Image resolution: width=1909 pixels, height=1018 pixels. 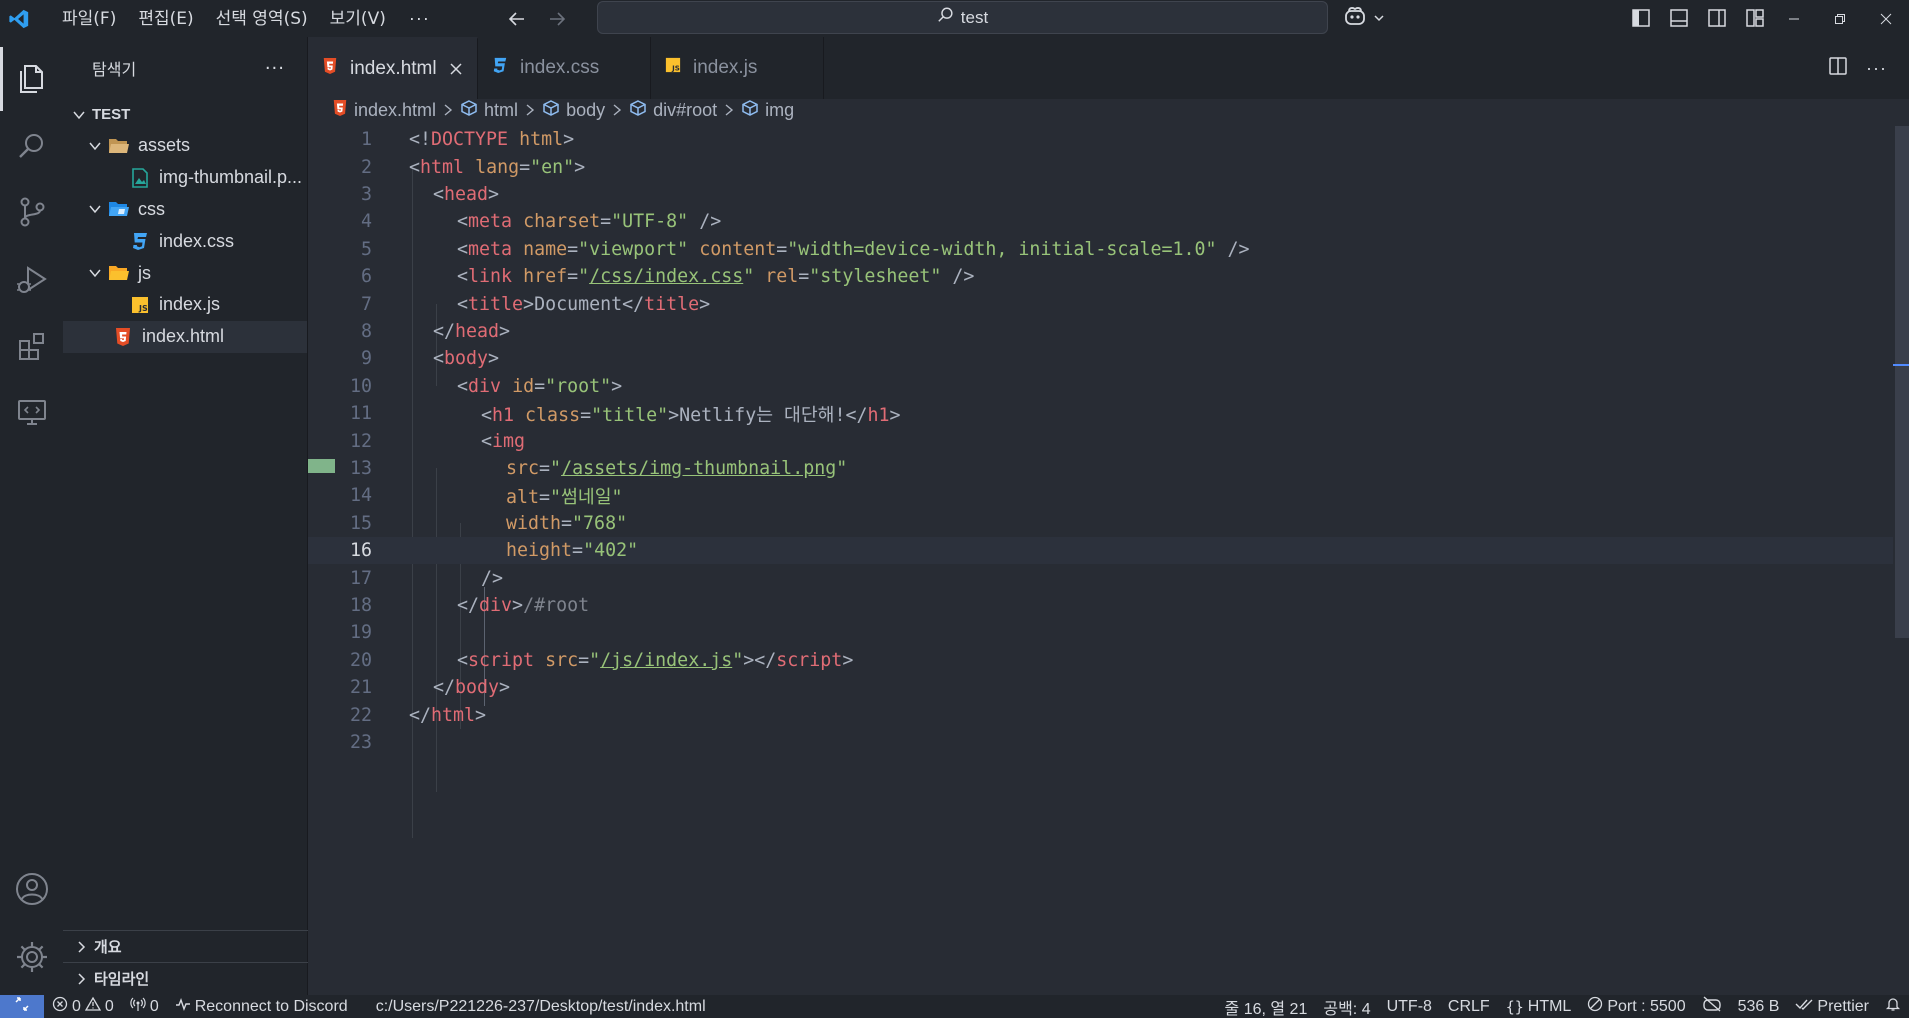 I want to click on extensions-icon, so click(x=31, y=346).